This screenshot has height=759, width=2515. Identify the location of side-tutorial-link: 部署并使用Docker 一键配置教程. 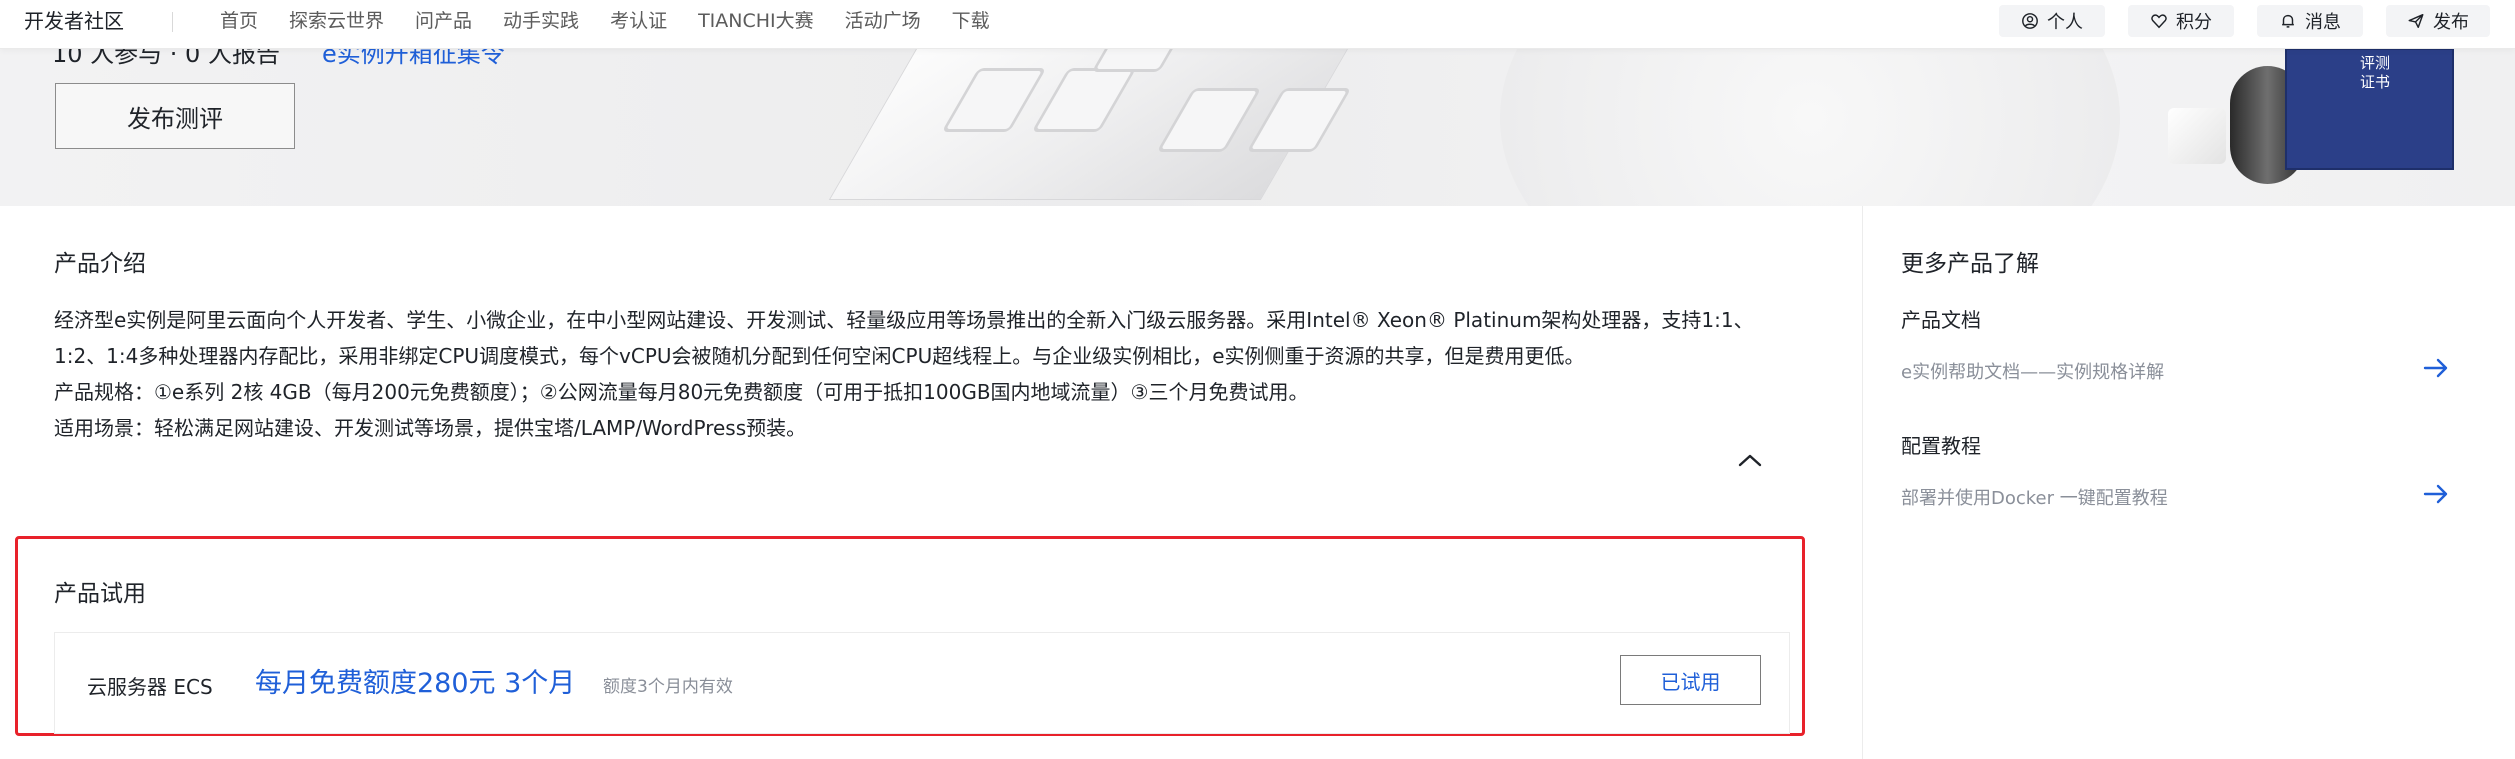
(2034, 497).